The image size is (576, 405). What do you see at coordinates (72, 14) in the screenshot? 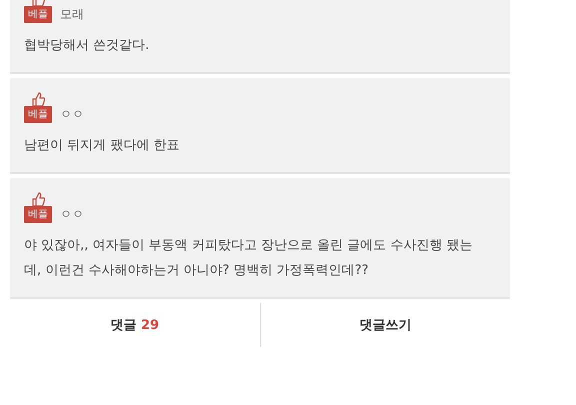
I see `author-name: 모래` at bounding box center [72, 14].